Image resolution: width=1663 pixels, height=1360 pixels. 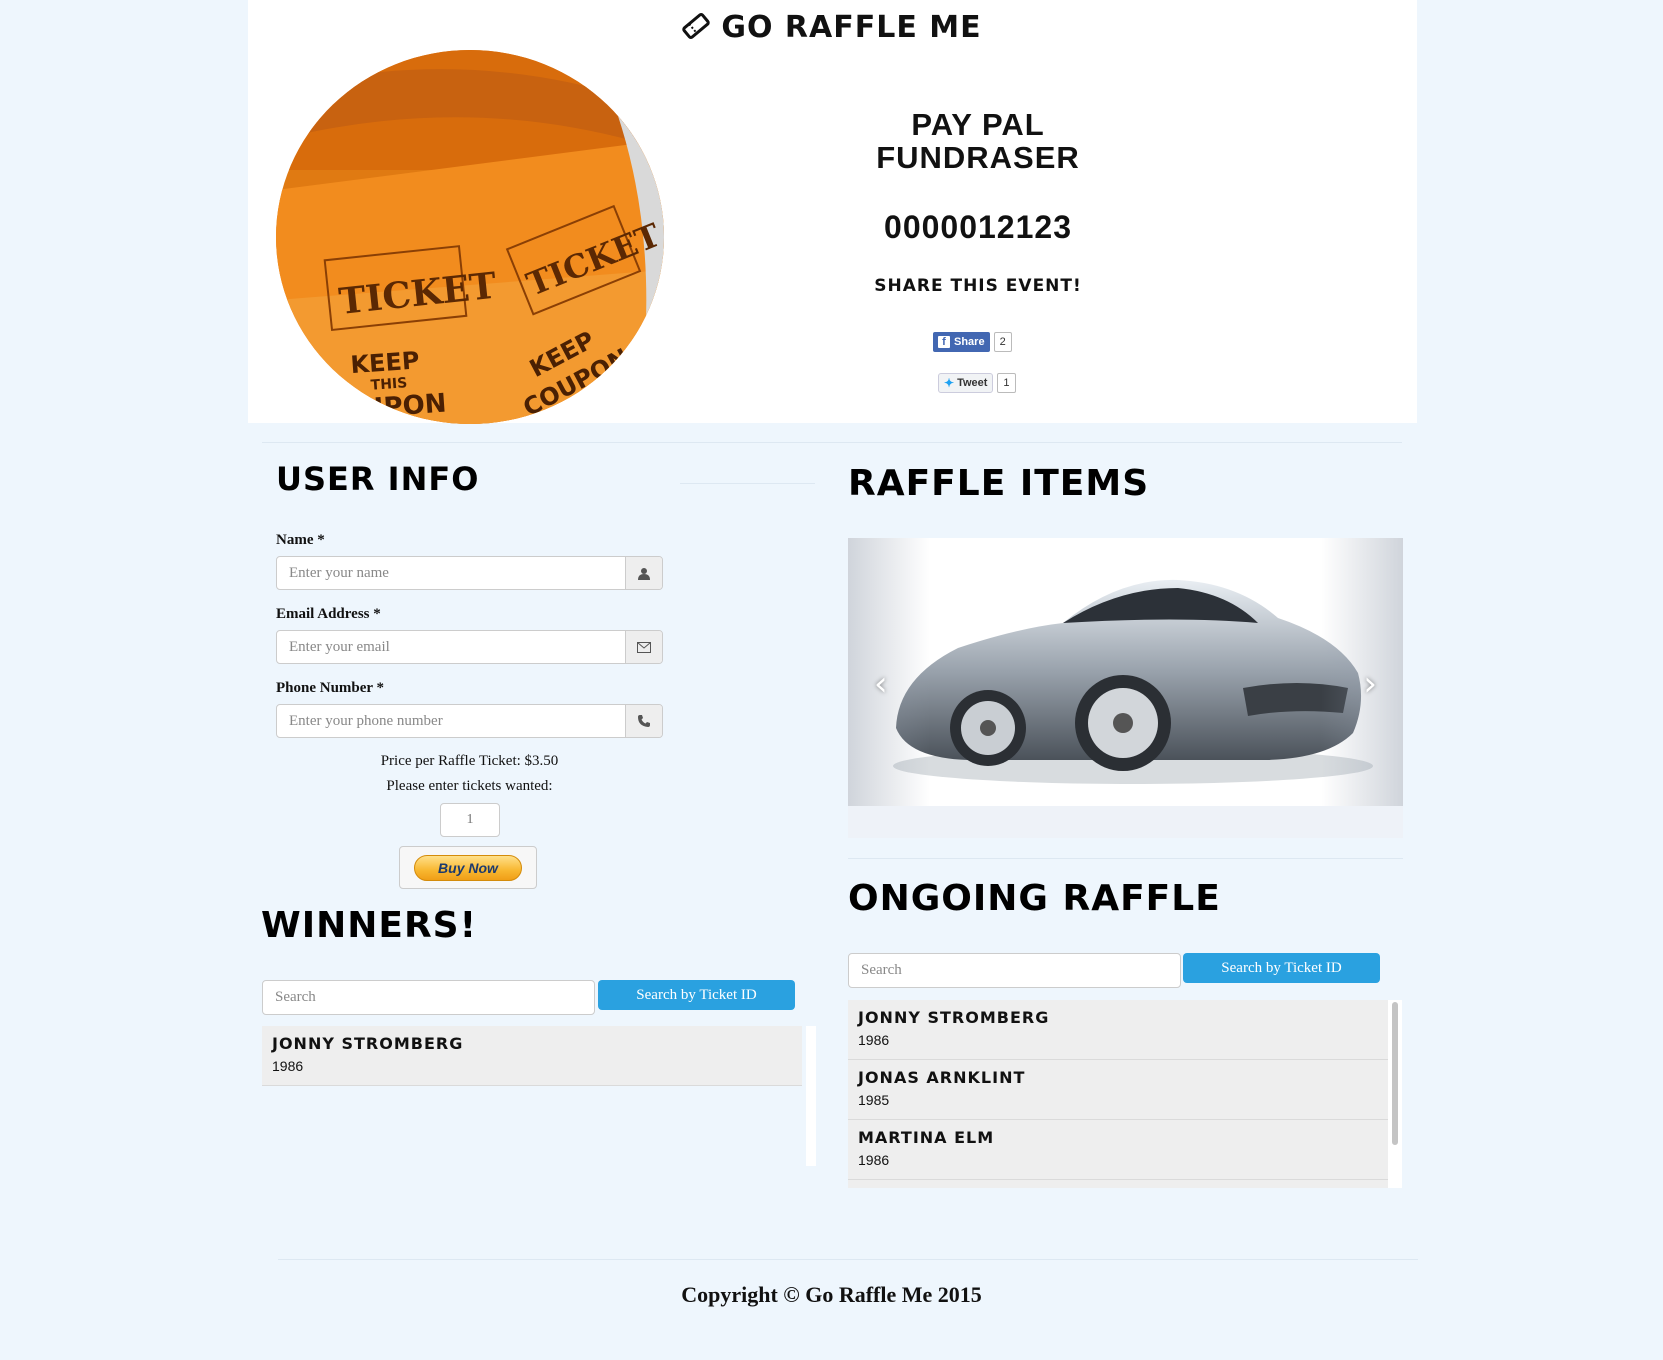 What do you see at coordinates (1118, 1150) in the screenshot?
I see `list-item: MARTINA ELM 1986` at bounding box center [1118, 1150].